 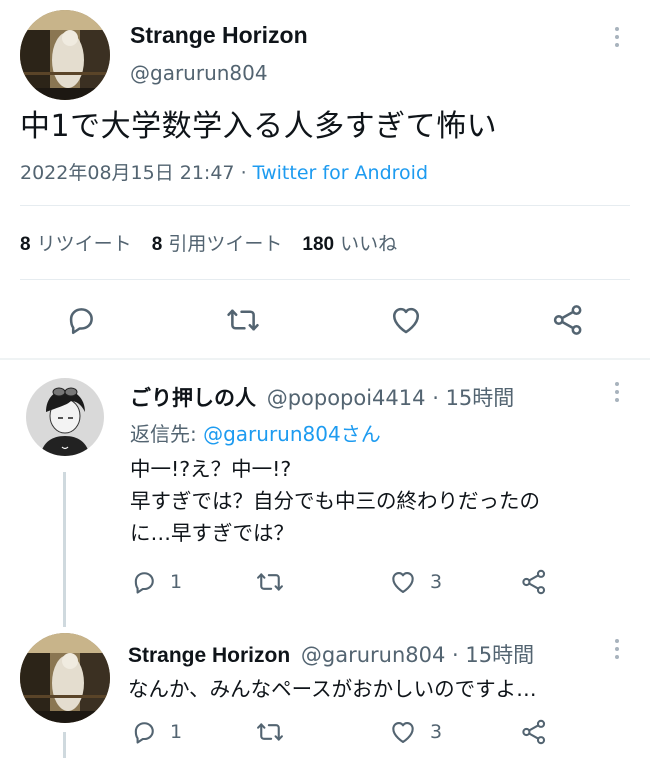 I want to click on reply-author-name: Strange Horizon, so click(x=209, y=655).